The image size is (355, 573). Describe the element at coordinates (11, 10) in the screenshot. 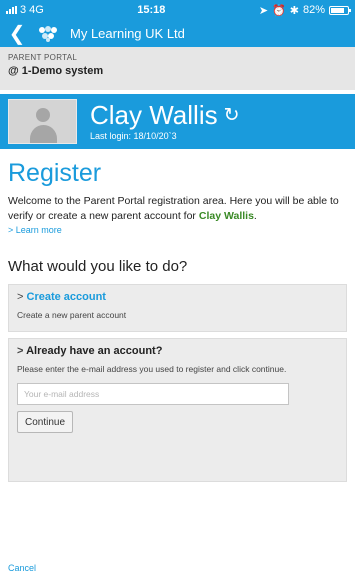

I see `signal-strength-icon` at that location.